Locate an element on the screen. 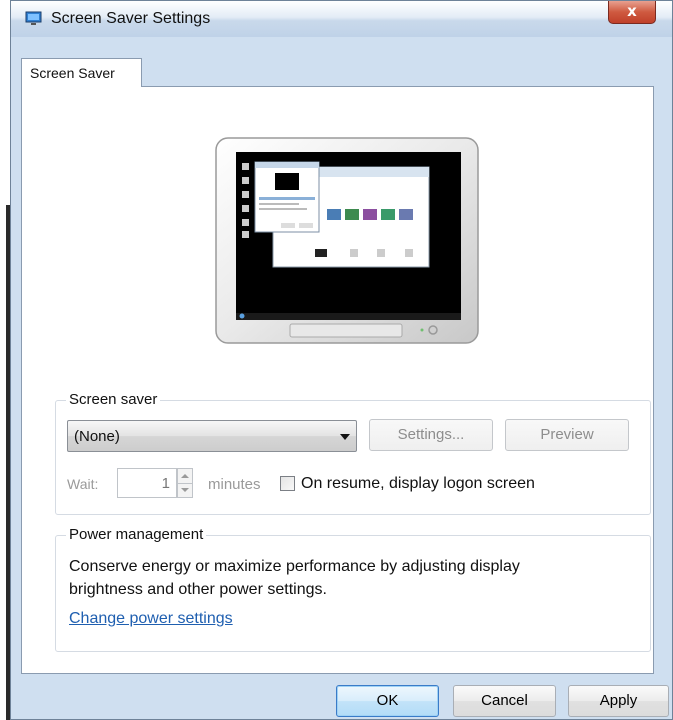 The image size is (673, 720). background-strip is located at coordinates (5, 360).